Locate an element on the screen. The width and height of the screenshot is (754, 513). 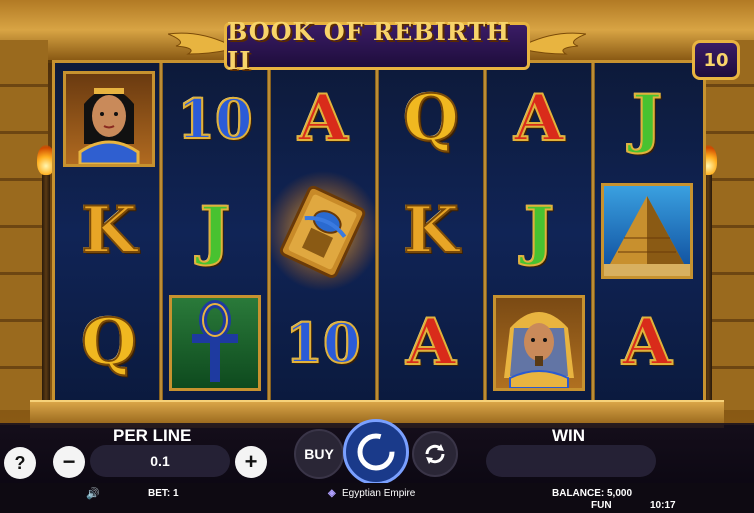
buy-label: BUY is located at coordinates (319, 454).